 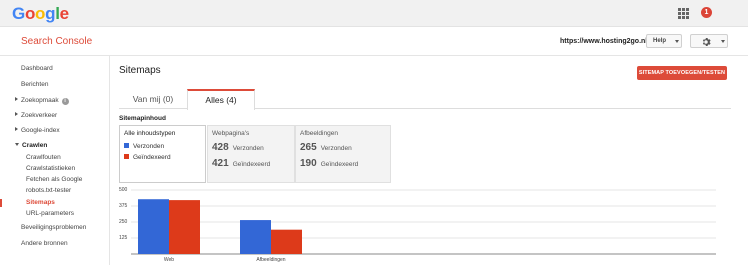 I want to click on y-tick-label: 500, so click(x=123, y=190).